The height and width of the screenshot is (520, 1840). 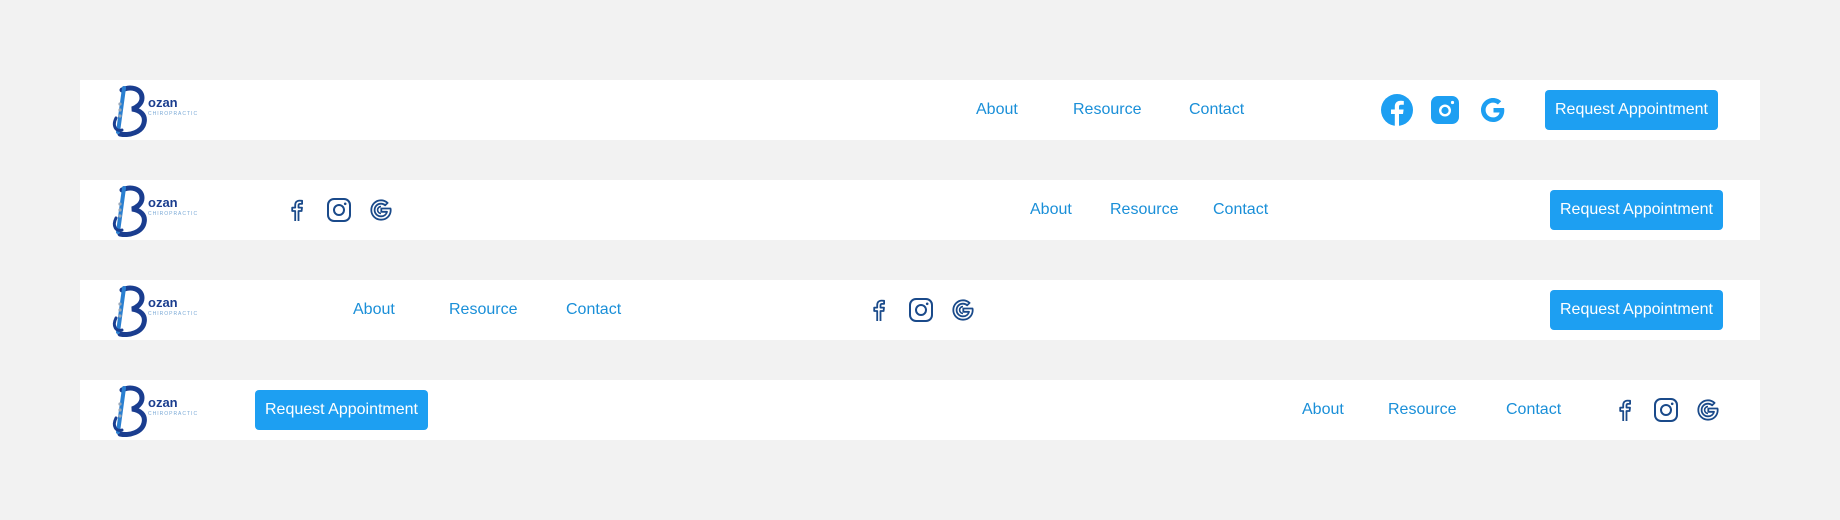 What do you see at coordinates (1144, 210) in the screenshot?
I see `nav-link-resource: Resource` at bounding box center [1144, 210].